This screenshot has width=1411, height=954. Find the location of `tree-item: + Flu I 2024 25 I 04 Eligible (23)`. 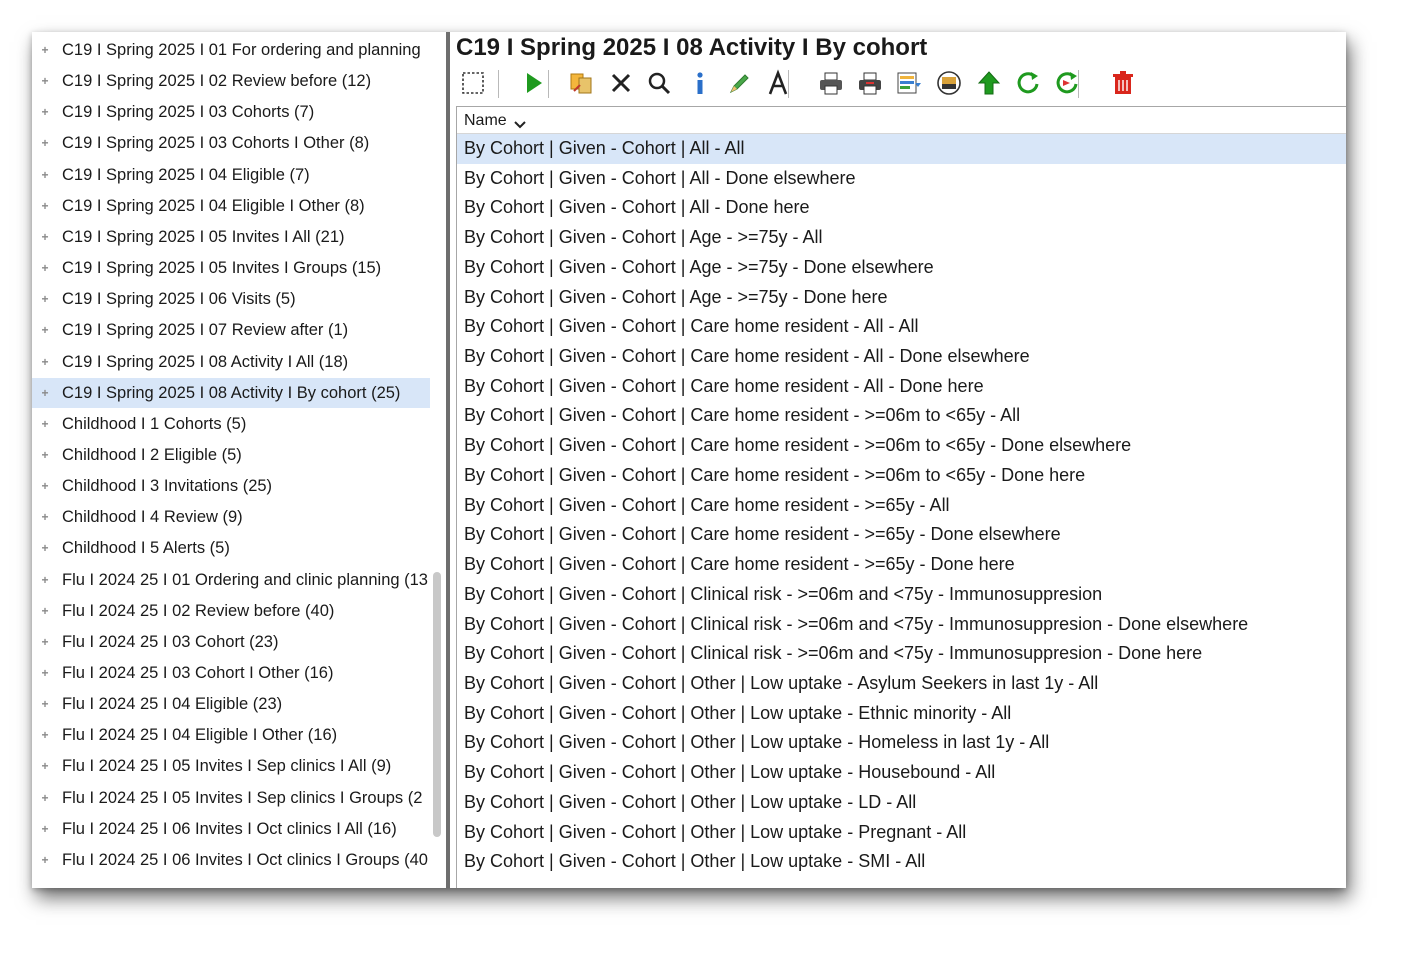

tree-item: + Flu I 2024 25 I 04 Eligible (23) is located at coordinates (231, 704).